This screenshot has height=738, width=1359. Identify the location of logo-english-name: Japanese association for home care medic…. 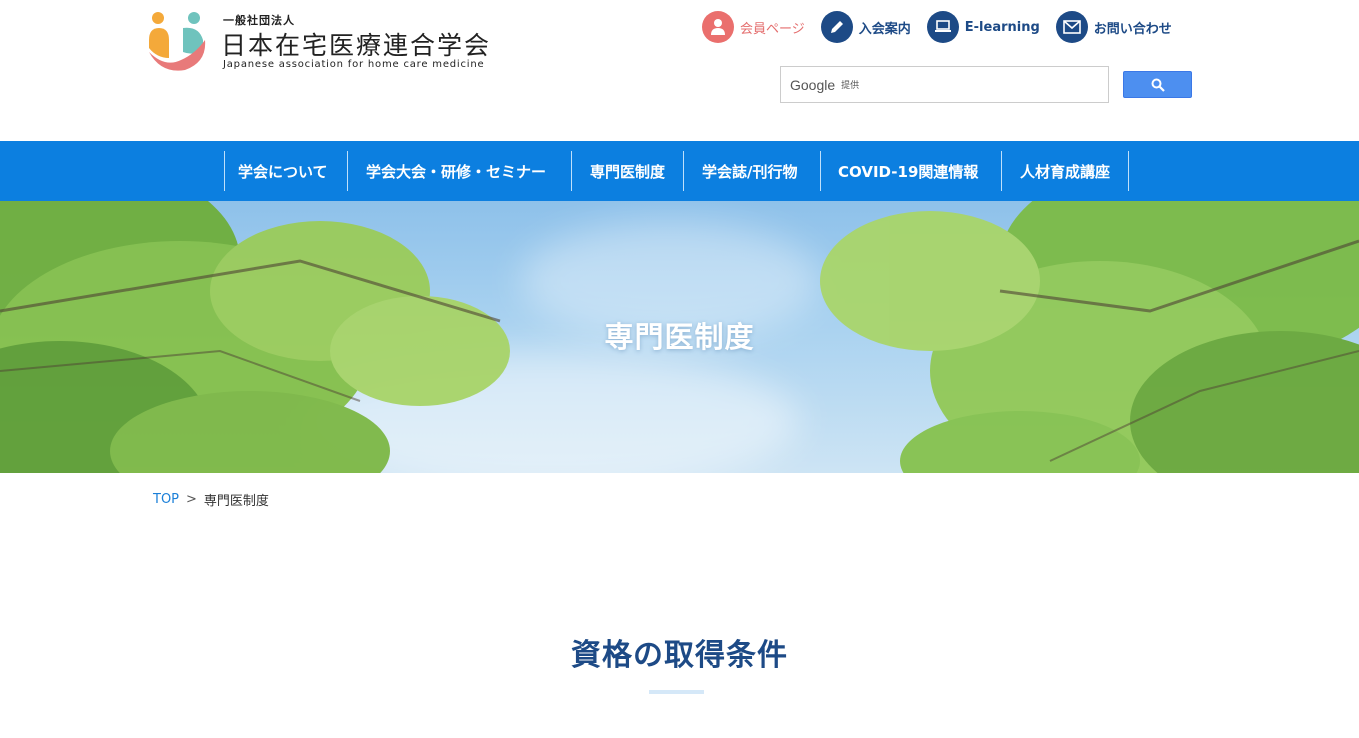
(354, 64).